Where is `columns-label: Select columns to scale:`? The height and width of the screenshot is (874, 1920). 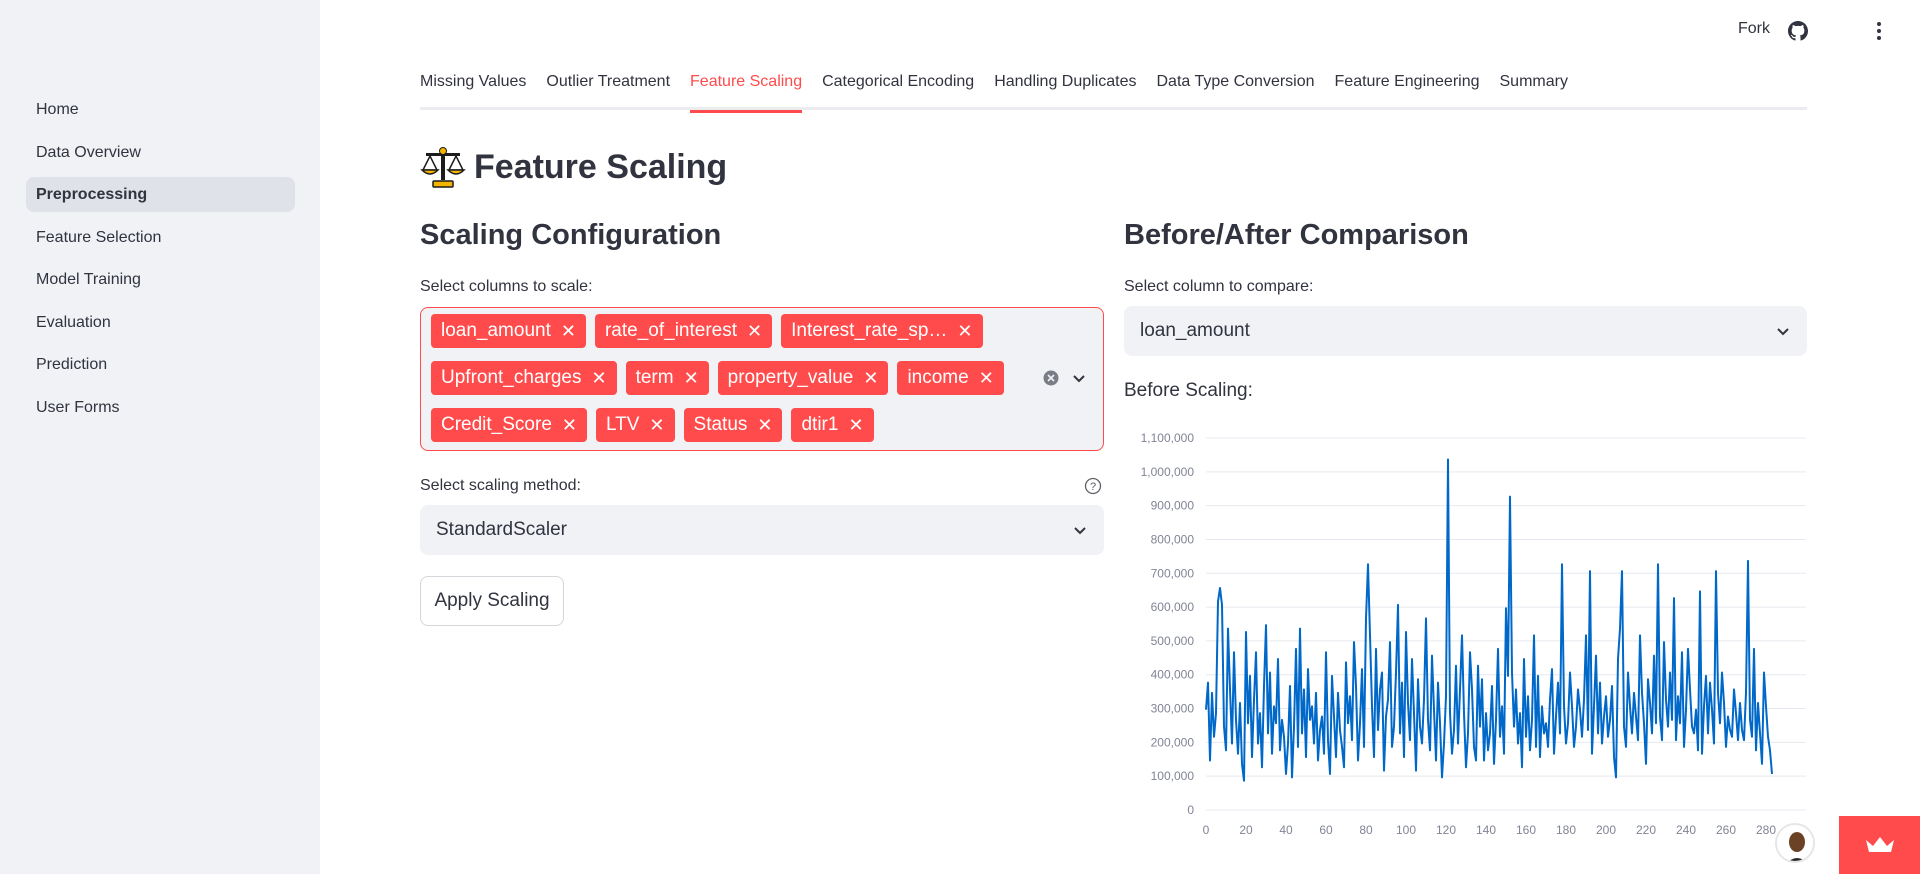 columns-label: Select columns to scale: is located at coordinates (506, 286).